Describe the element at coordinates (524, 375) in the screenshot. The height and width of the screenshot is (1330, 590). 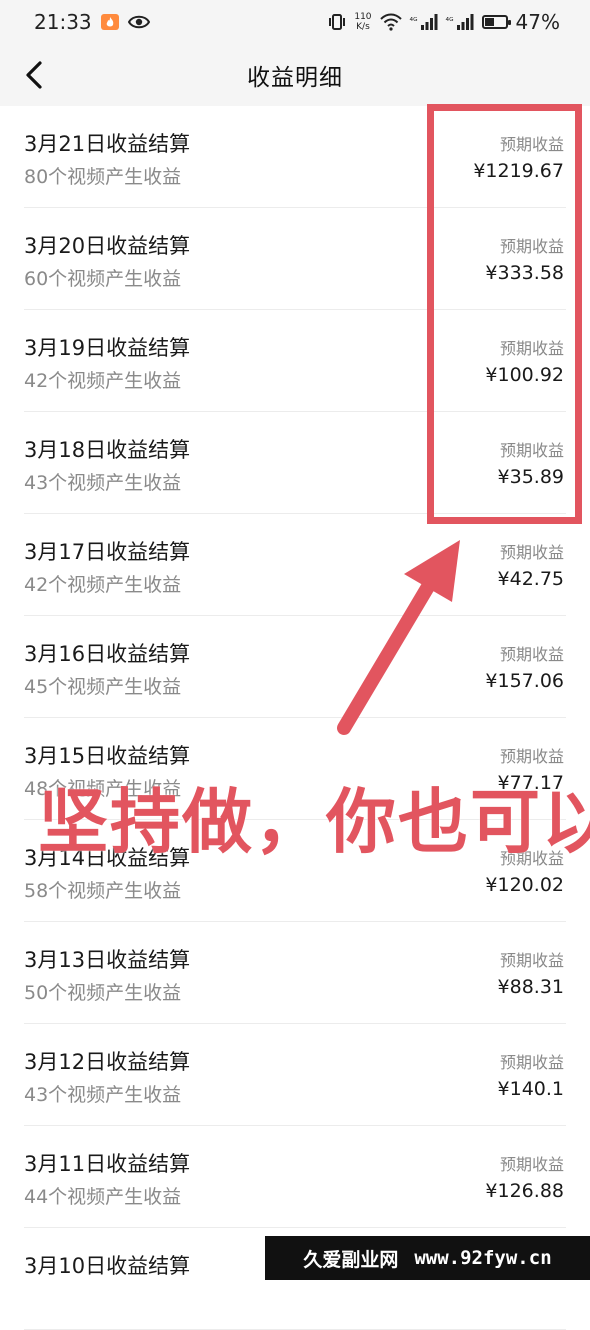
I see `row-amount: ¥100.92` at that location.